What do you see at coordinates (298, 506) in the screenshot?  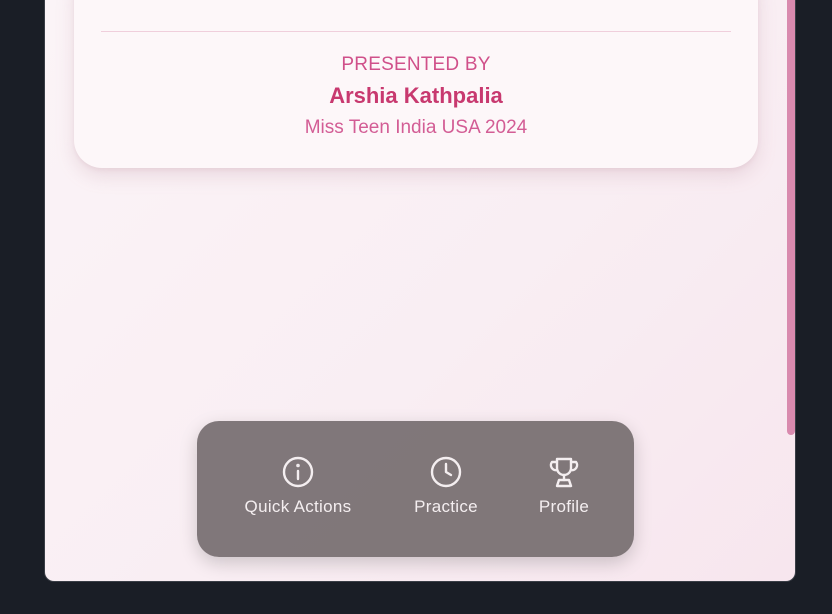 I see `nav-label-quick-actions: Quick Actions` at bounding box center [298, 506].